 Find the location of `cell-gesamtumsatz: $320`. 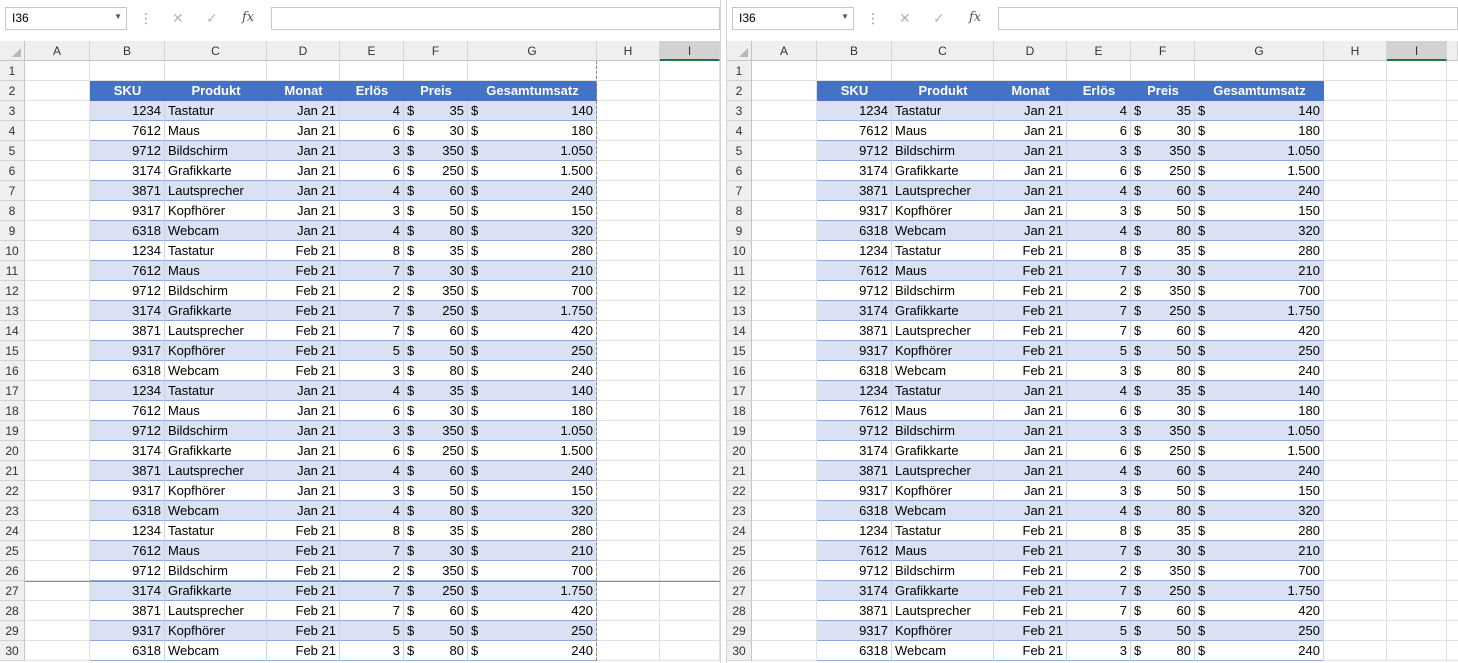

cell-gesamtumsatz: $320 is located at coordinates (532, 231).